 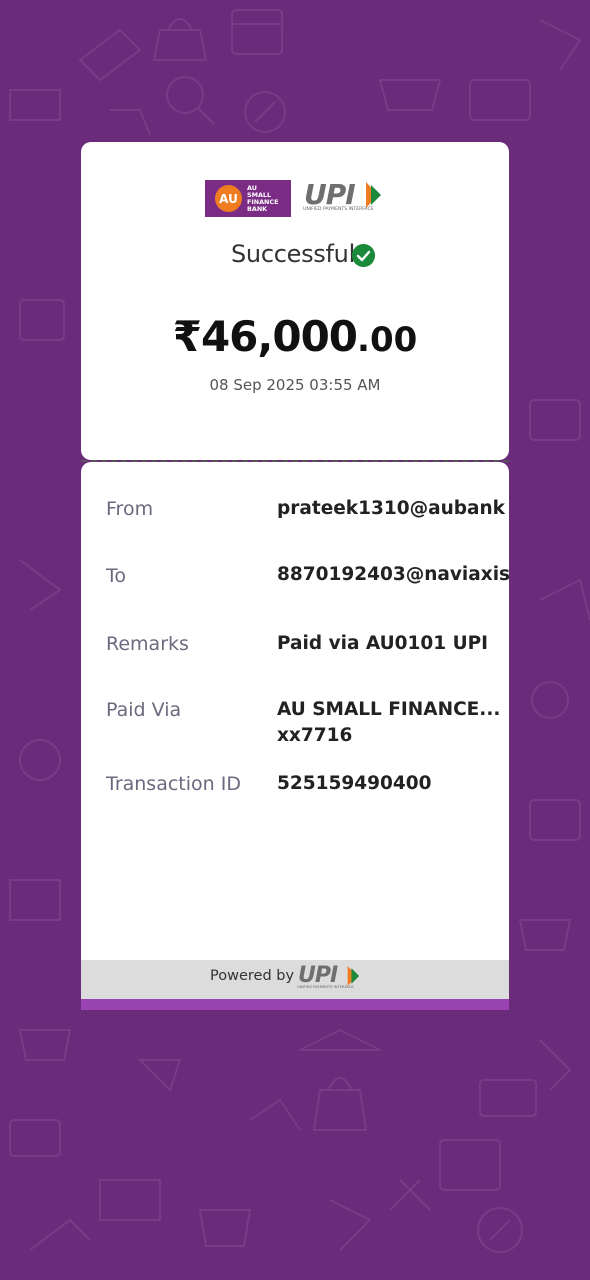 I want to click on upi-logo: UPI UNIFIED PAYMENTS INTERFACE, so click(x=342, y=197).